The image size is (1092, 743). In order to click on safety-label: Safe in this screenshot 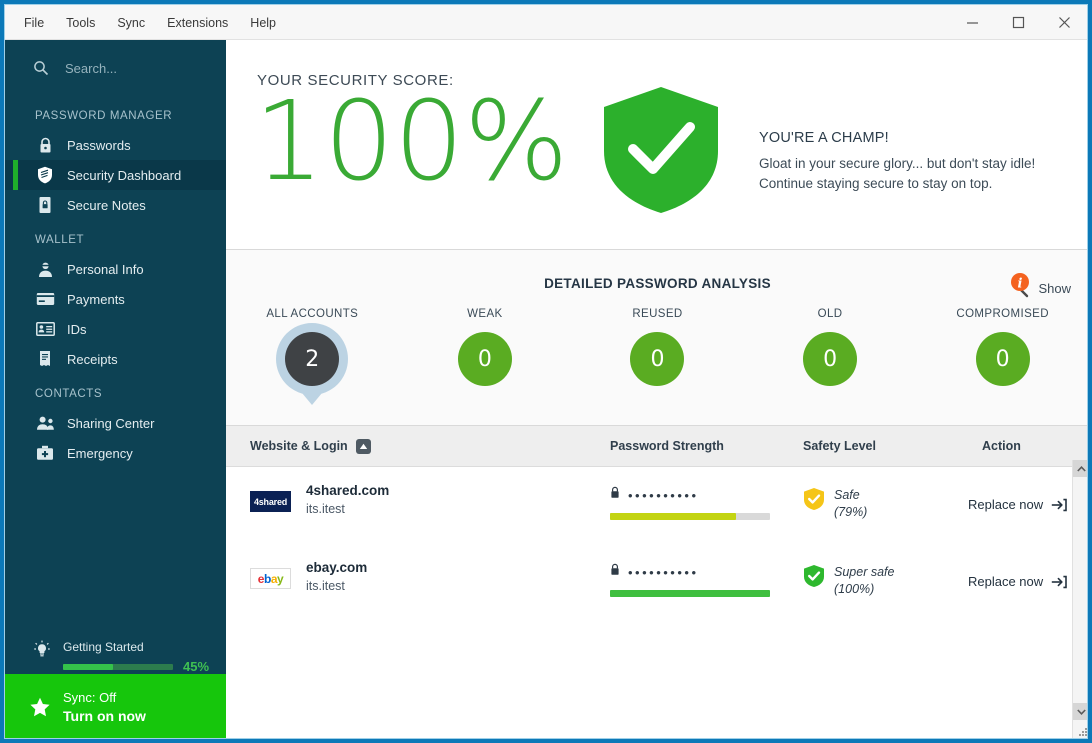, I will do `click(847, 495)`.